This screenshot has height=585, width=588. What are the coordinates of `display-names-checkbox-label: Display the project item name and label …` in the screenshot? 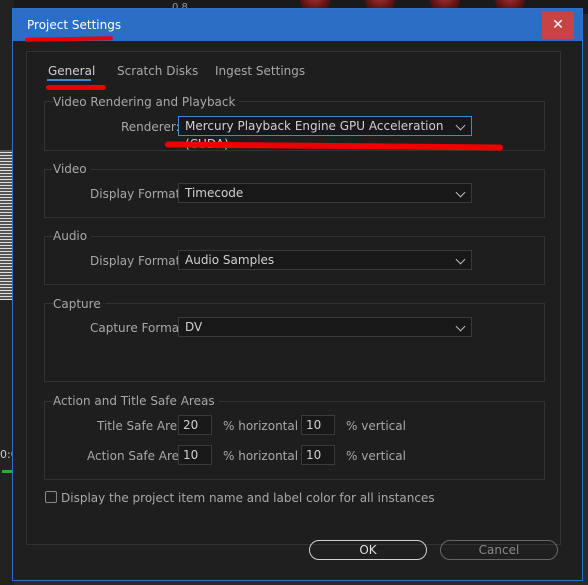 It's located at (248, 498).